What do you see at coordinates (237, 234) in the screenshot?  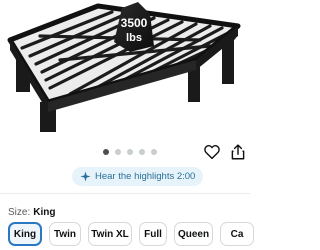 I see `size-option-cal-king: Ca` at bounding box center [237, 234].